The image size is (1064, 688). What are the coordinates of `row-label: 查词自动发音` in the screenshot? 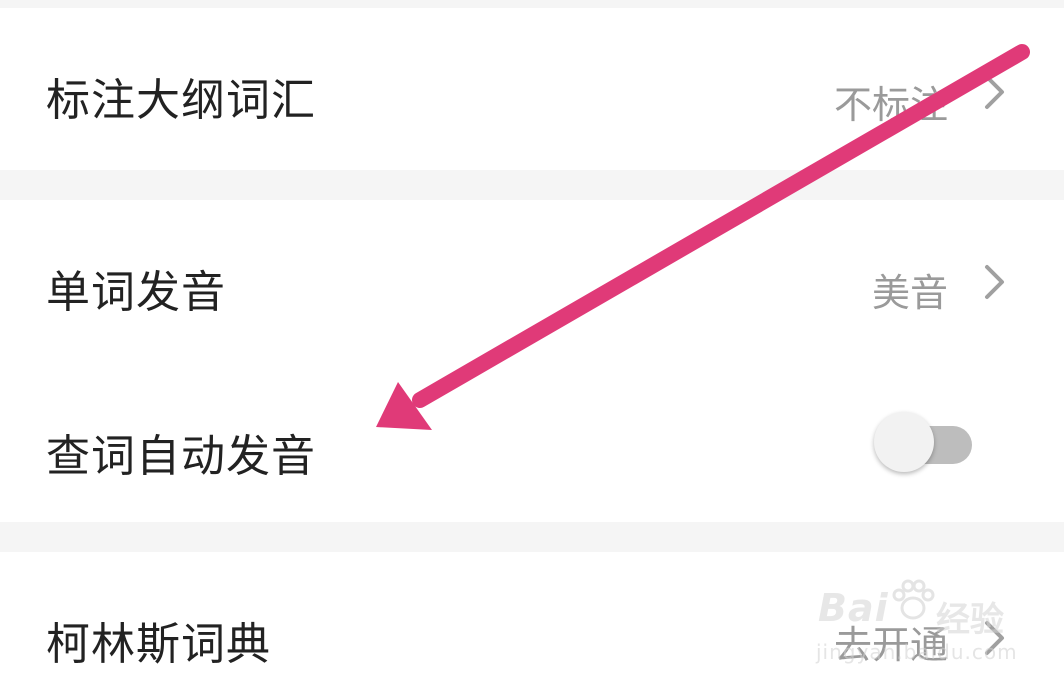 It's located at (181, 456).